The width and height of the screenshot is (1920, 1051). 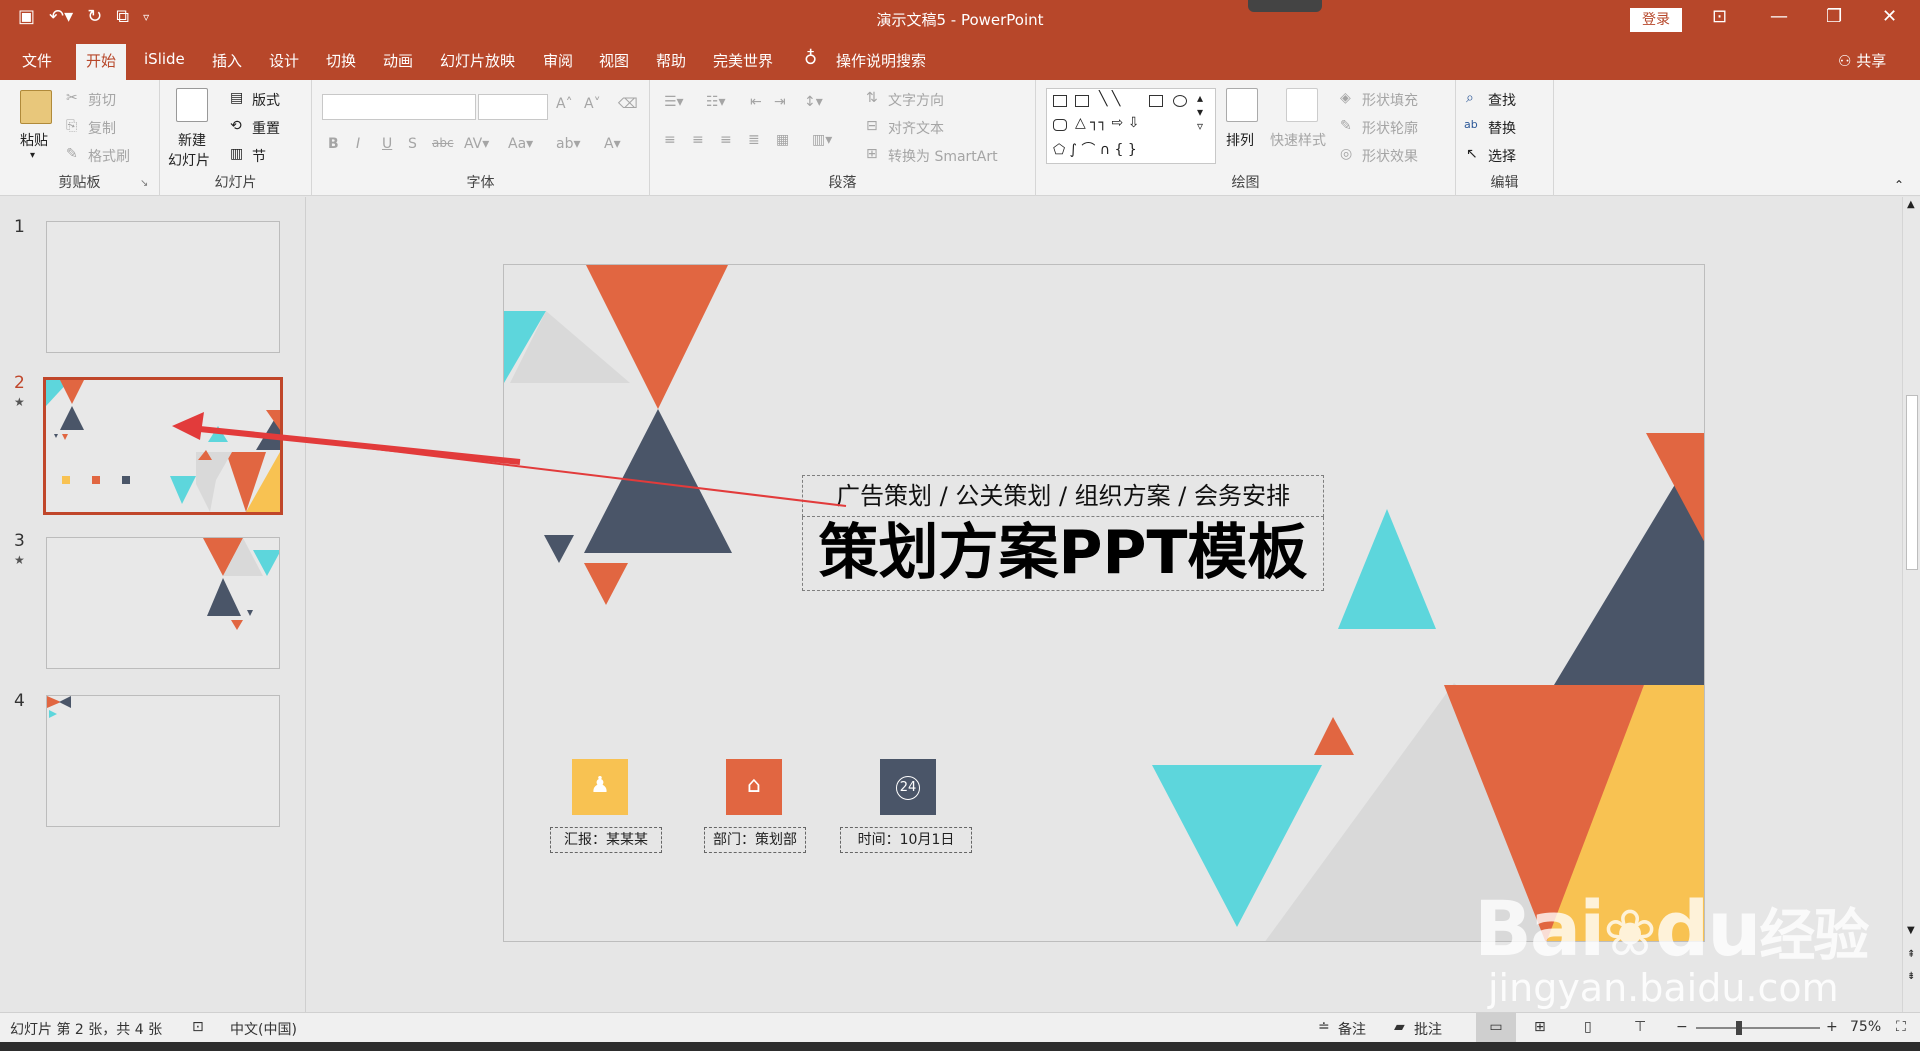 What do you see at coordinates (520, 144) in the screenshot?
I see `change-case-icon: Aa▾` at bounding box center [520, 144].